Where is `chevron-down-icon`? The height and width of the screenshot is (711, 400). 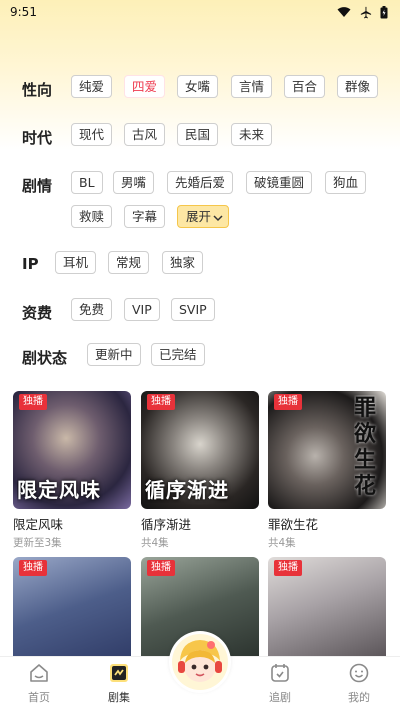
chevron-down-icon is located at coordinates (218, 217).